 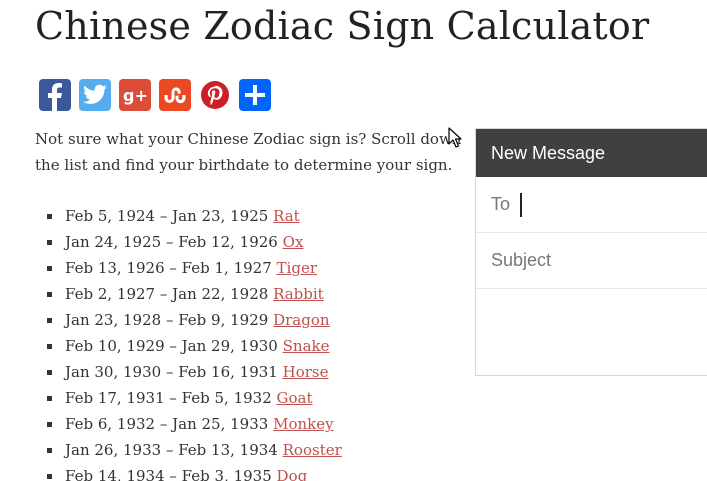 I want to click on twitter-icon, so click(x=95, y=94).